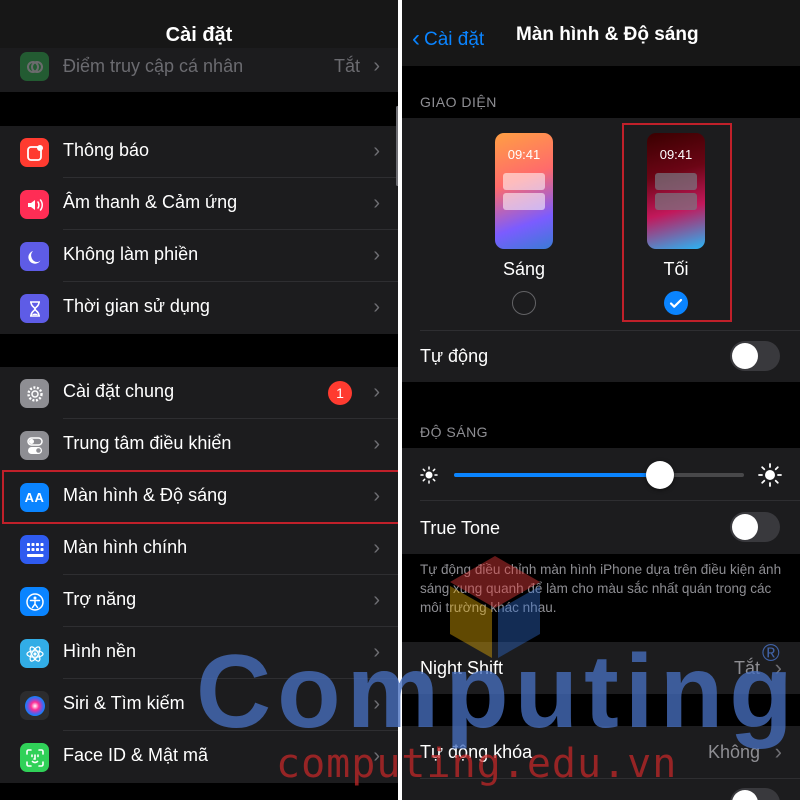 This screenshot has height=800, width=800. Describe the element at coordinates (34, 66) in the screenshot. I see `hotspot-icon` at that location.